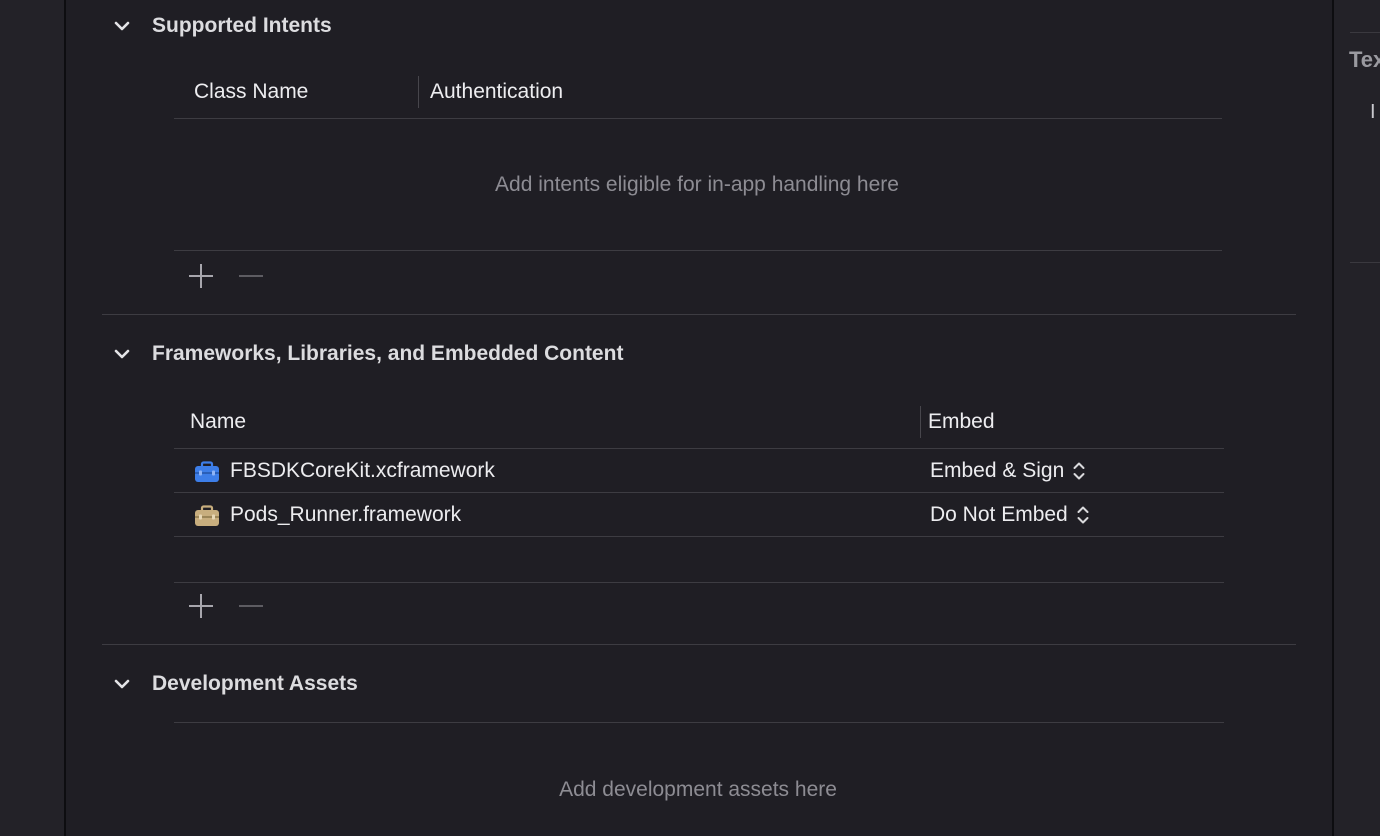  What do you see at coordinates (699, 515) in the screenshot?
I see `table-row: Pods_Runner.framework Do Not Embed` at bounding box center [699, 515].